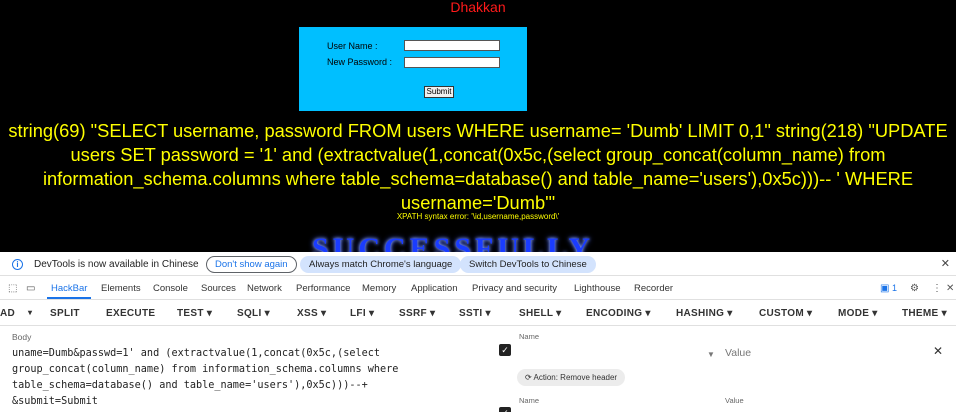 This screenshot has height=412, width=956. I want to click on tab-network: Network, so click(264, 288).